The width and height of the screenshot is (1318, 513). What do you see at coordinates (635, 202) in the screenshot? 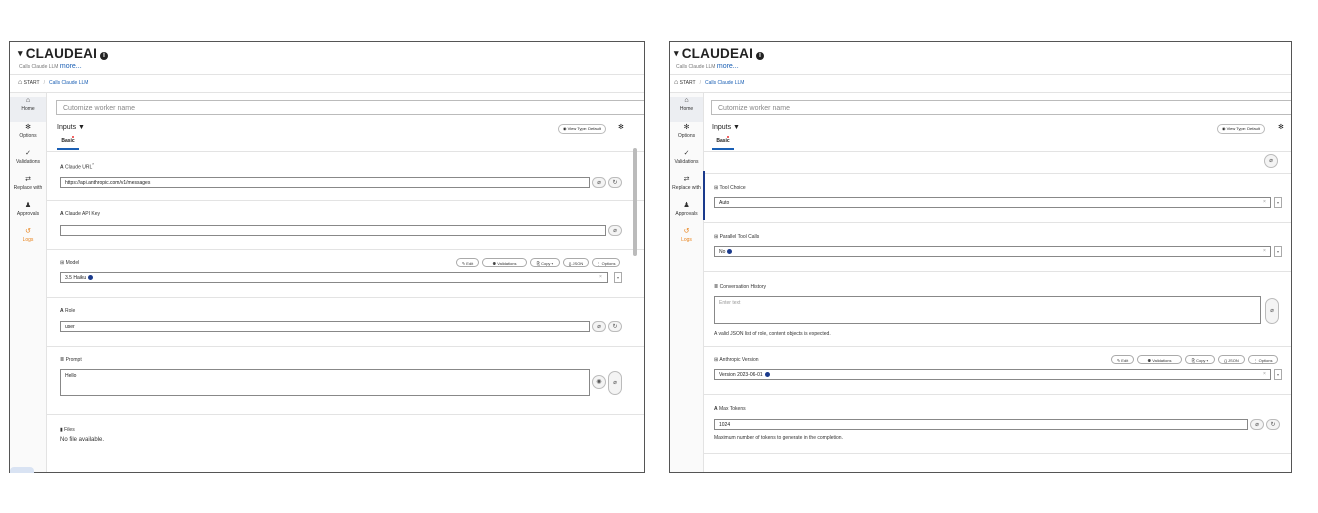
I see `scrollbar` at bounding box center [635, 202].